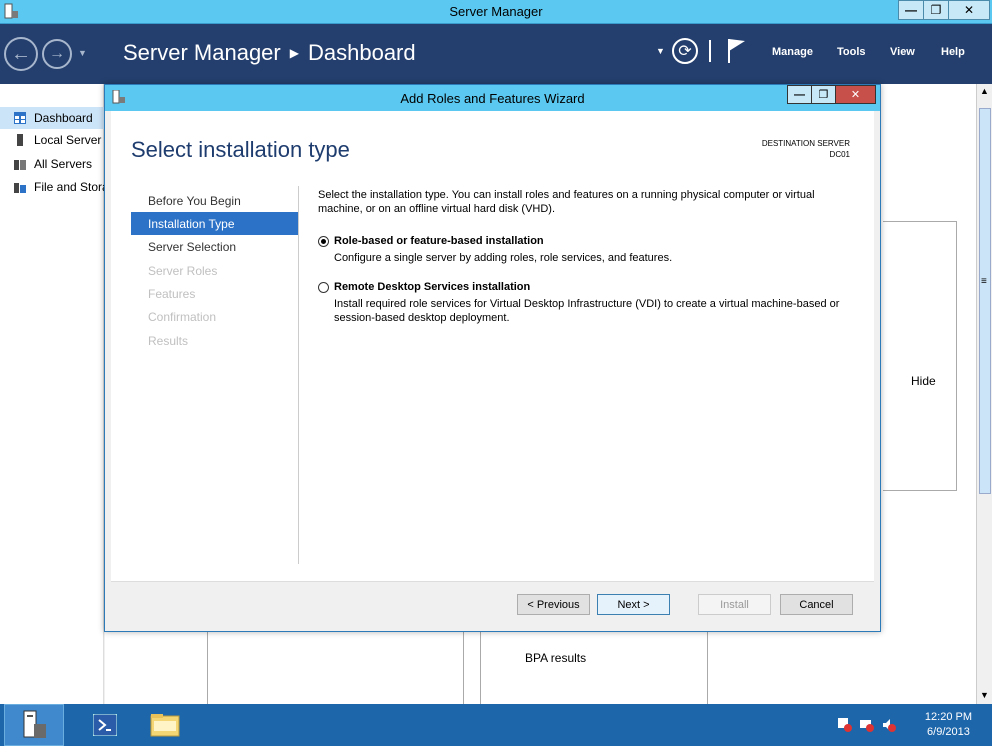 Image resolution: width=992 pixels, height=746 pixels. I want to click on wizard-close-button: ✕, so click(855, 94).